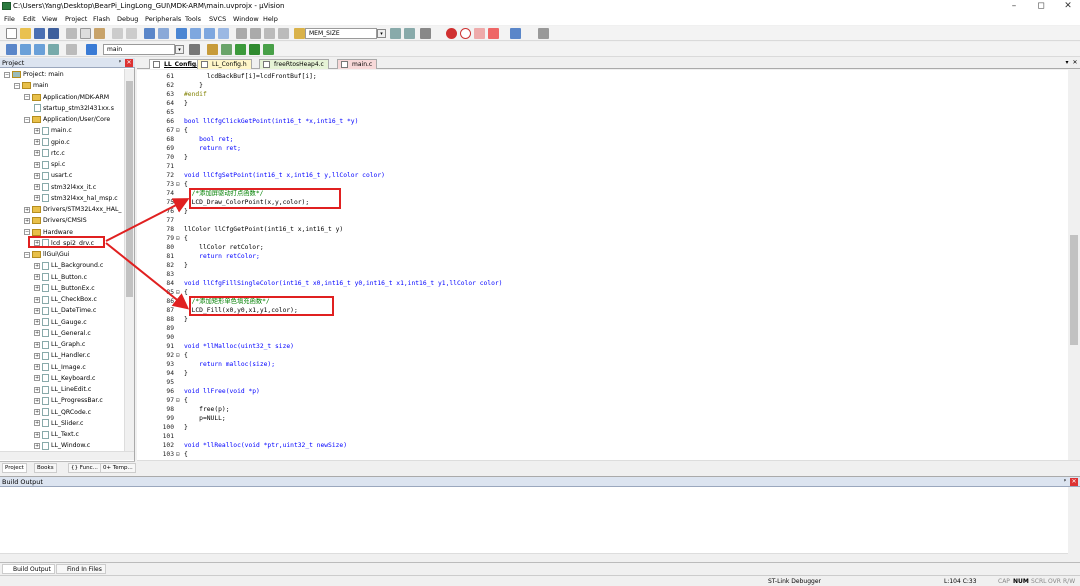 Image resolution: width=1080 pixels, height=586 pixels. What do you see at coordinates (11, 49) in the screenshot?
I see `translate-icon` at bounding box center [11, 49].